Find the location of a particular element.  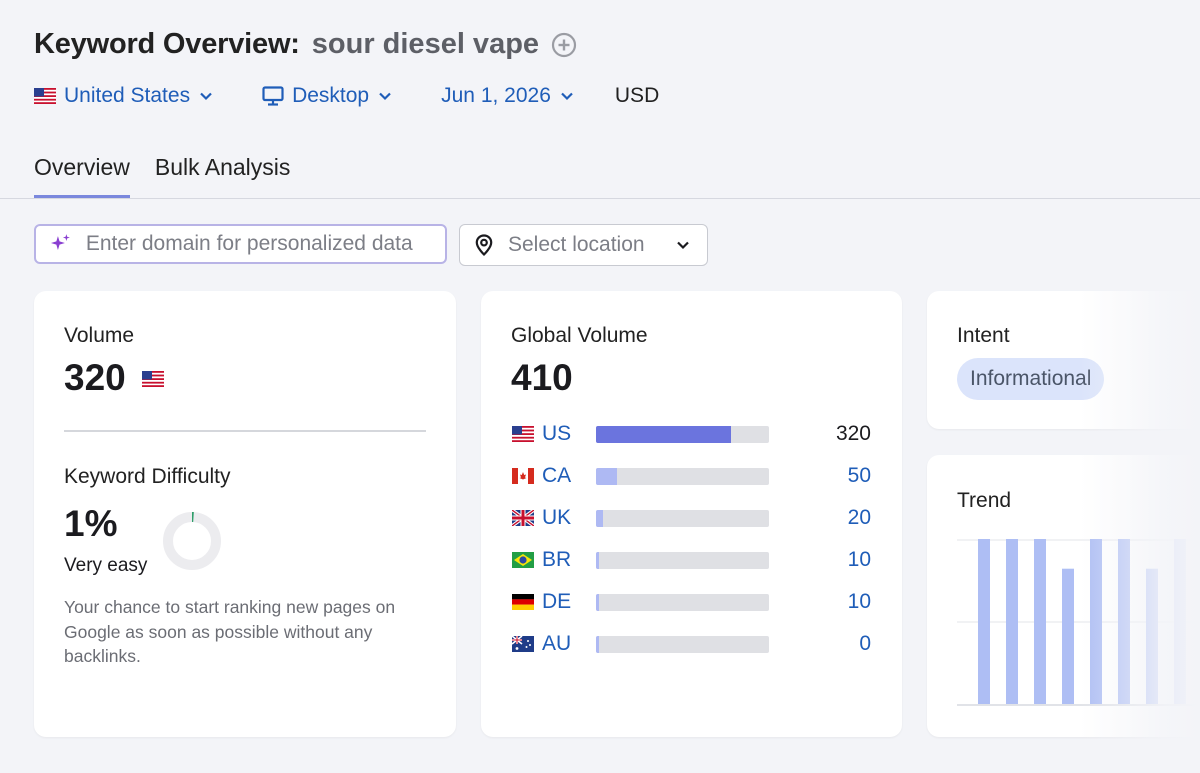

device-label: Desktop is located at coordinates (331, 95).